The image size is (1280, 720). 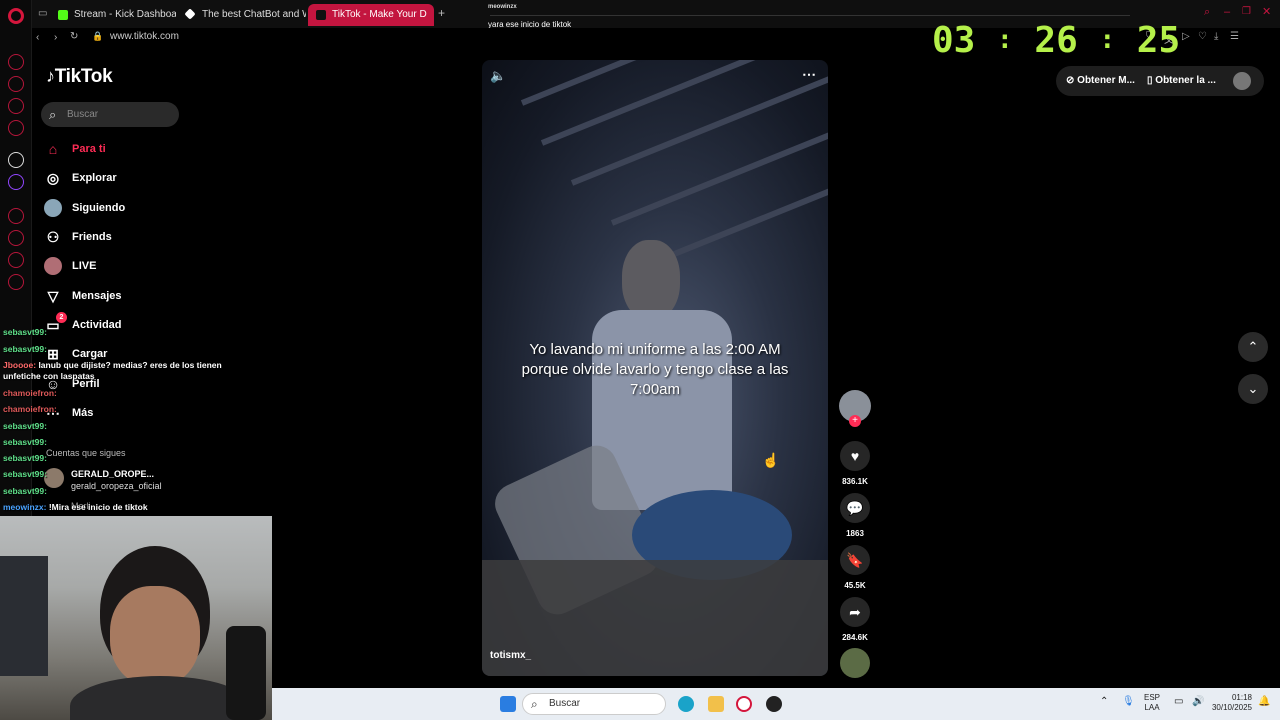 I want to click on bookmark-icon: 🔖, so click(x=855, y=560).